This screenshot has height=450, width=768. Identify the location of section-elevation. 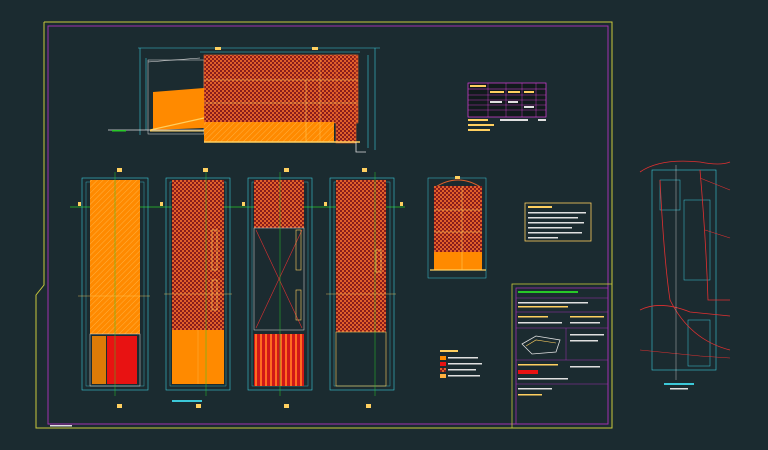
(244, 100).